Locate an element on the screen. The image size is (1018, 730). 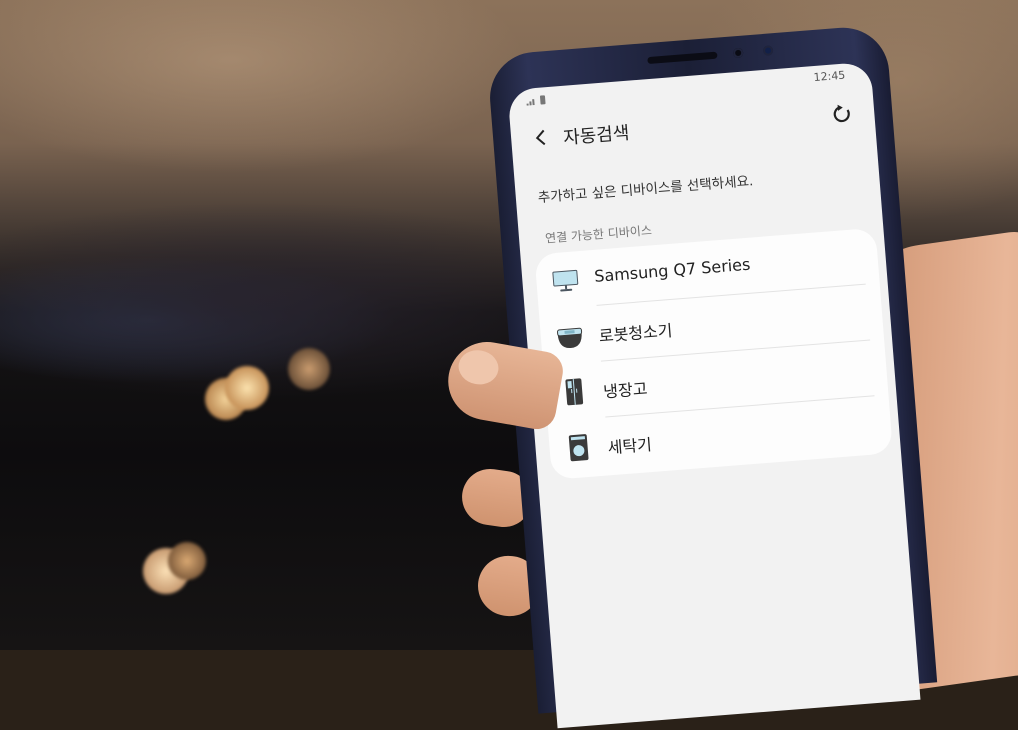
page-title: 자동검색 is located at coordinates (596, 135).